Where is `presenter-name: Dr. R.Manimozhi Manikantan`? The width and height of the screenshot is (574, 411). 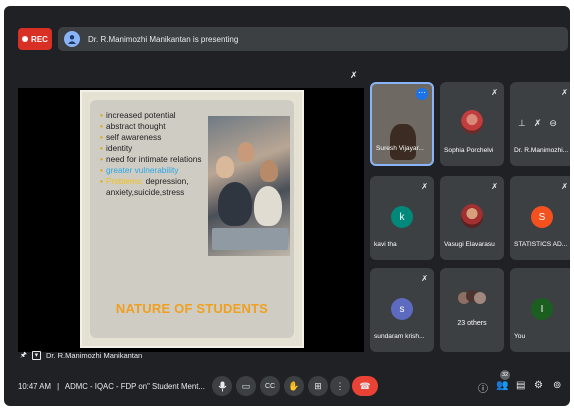 presenter-name: Dr. R.Manimozhi Manikantan is located at coordinates (94, 355).